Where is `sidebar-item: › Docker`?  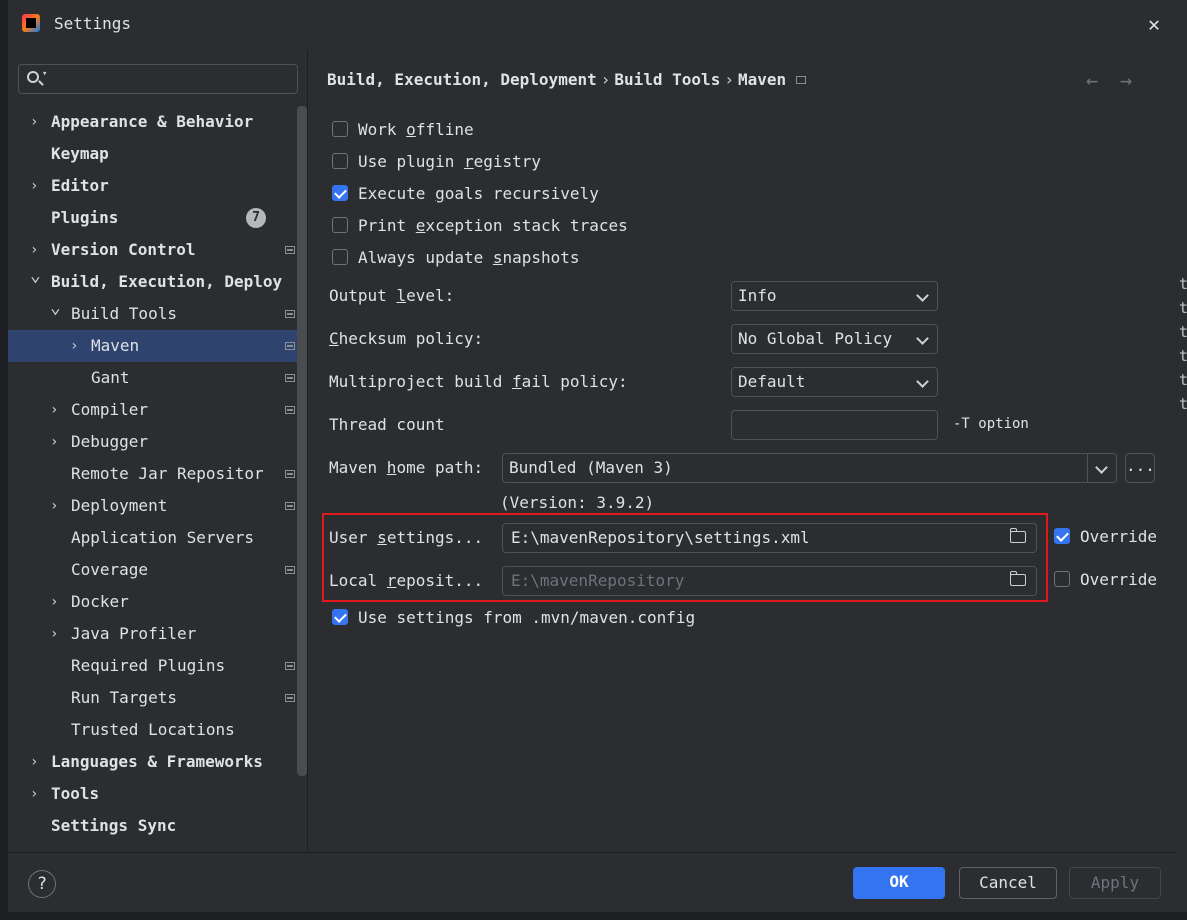
sidebar-item: › Docker is located at coordinates (157, 602).